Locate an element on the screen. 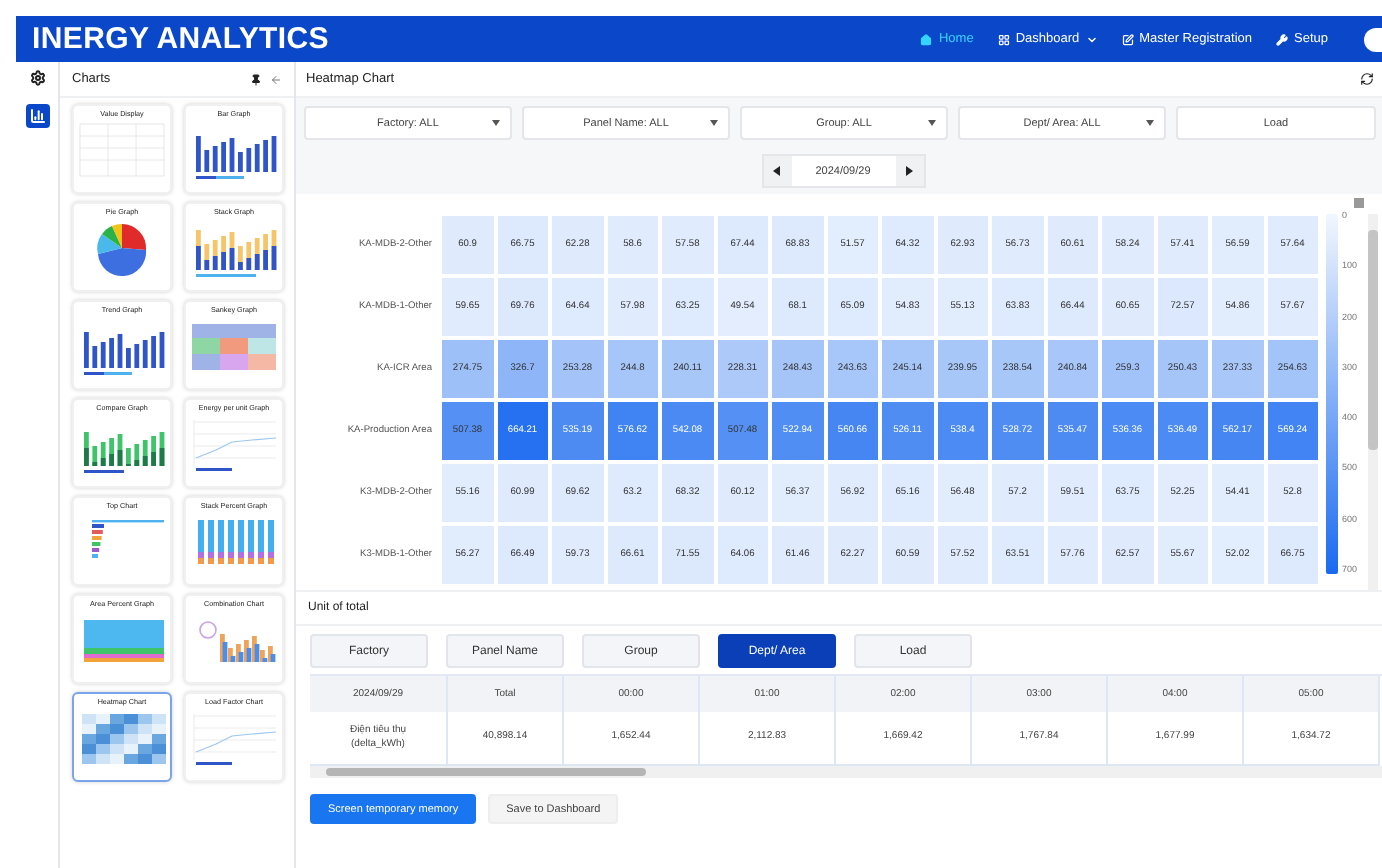 This screenshot has width=1382, height=868. refresh-icon is located at coordinates (1367, 79).